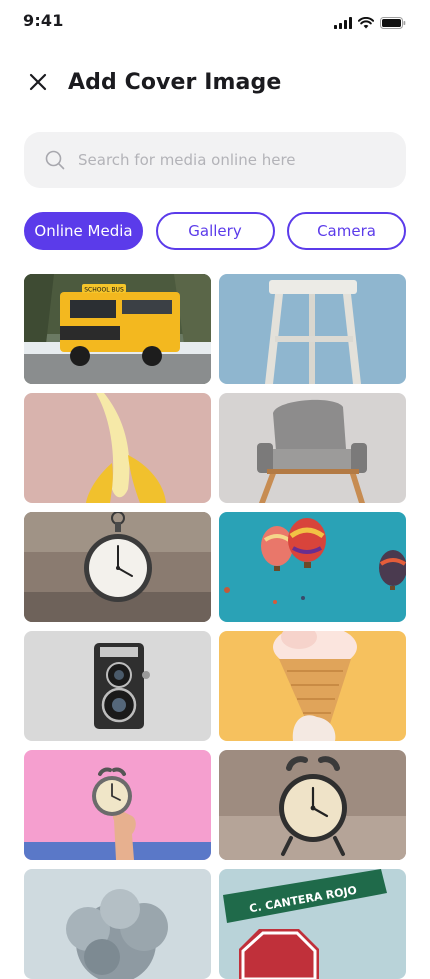 The height and width of the screenshot is (979, 430). I want to click on media-thumbnail-banana, so click(117, 448).